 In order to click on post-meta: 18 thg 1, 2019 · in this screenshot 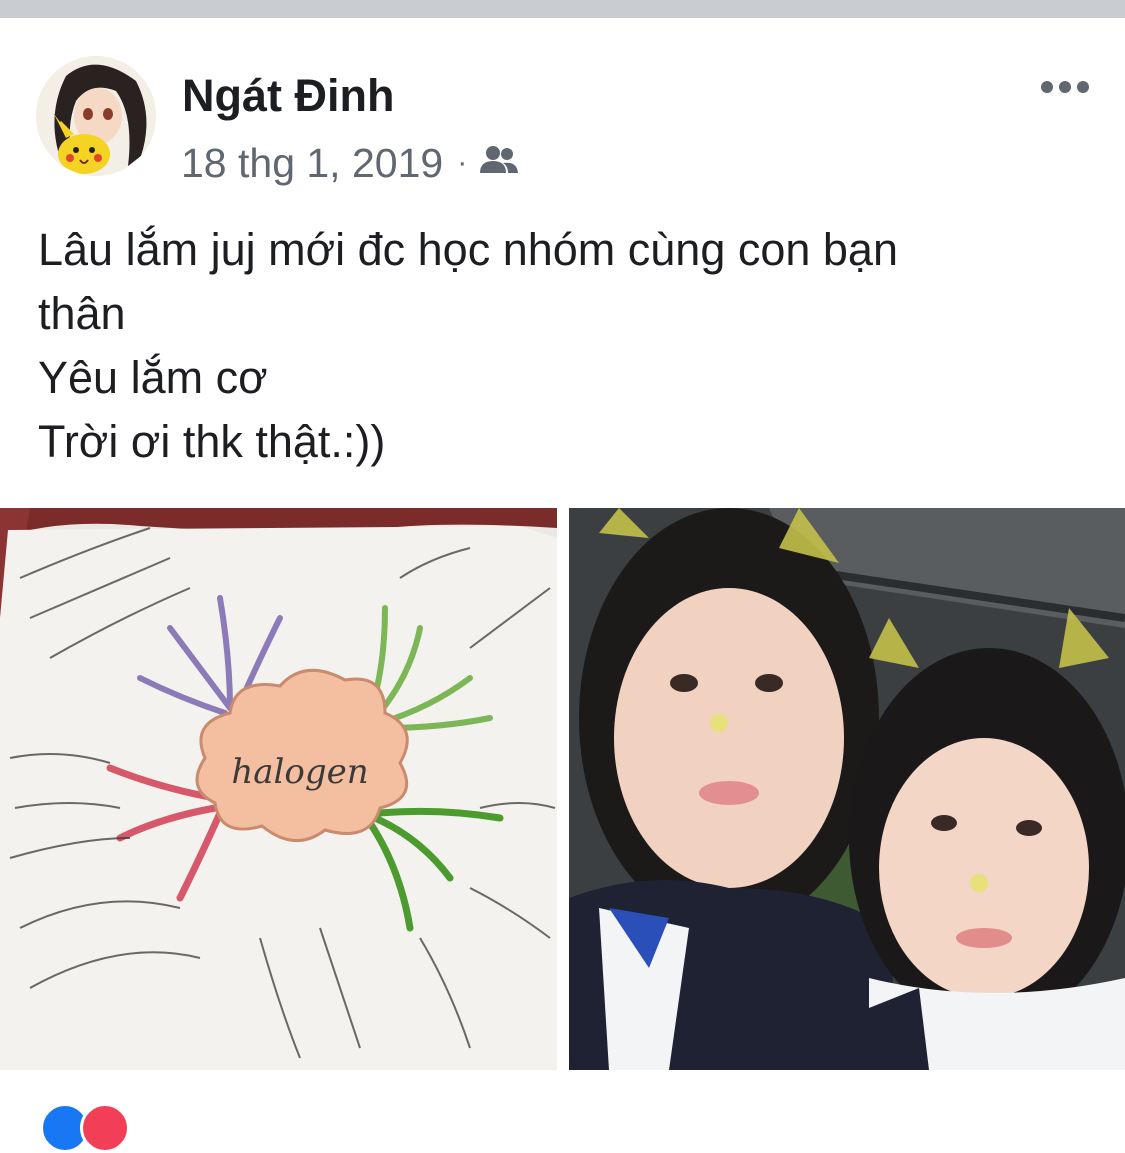, I will do `click(350, 163)`.